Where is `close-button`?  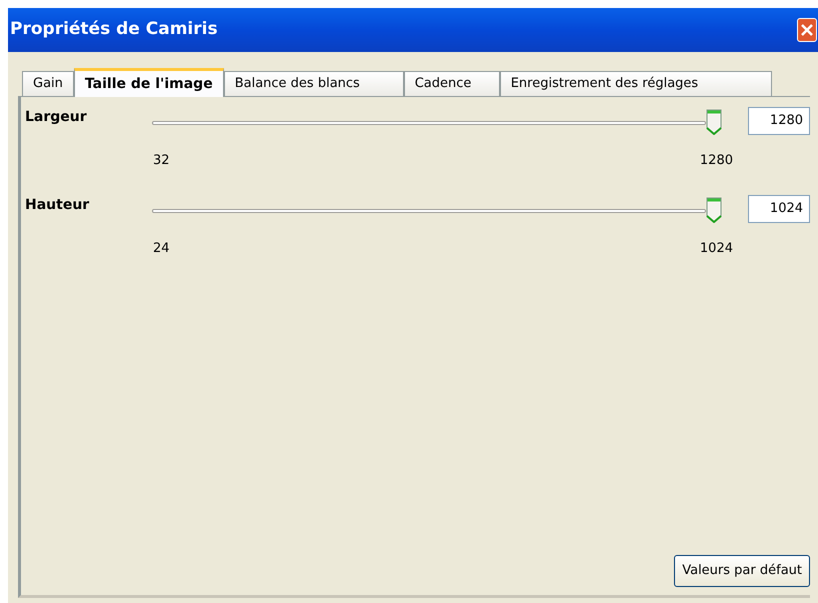
close-button is located at coordinates (807, 30).